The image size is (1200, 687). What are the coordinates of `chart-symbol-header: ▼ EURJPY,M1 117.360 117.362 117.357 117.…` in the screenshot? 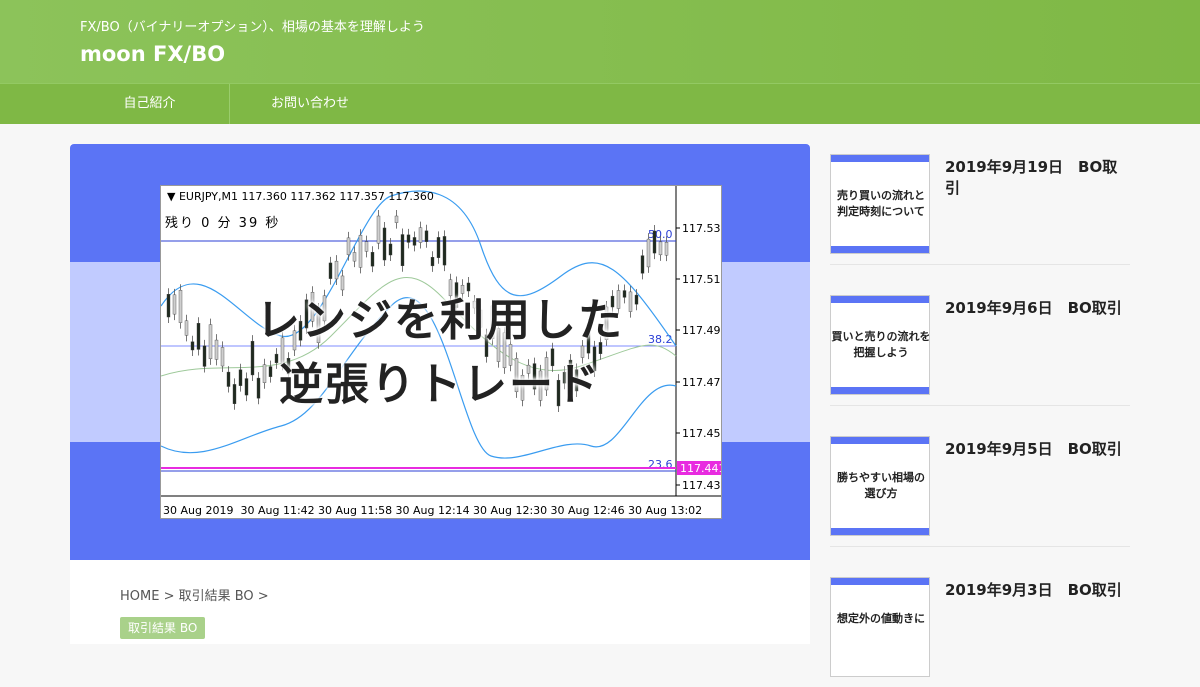 It's located at (300, 196).